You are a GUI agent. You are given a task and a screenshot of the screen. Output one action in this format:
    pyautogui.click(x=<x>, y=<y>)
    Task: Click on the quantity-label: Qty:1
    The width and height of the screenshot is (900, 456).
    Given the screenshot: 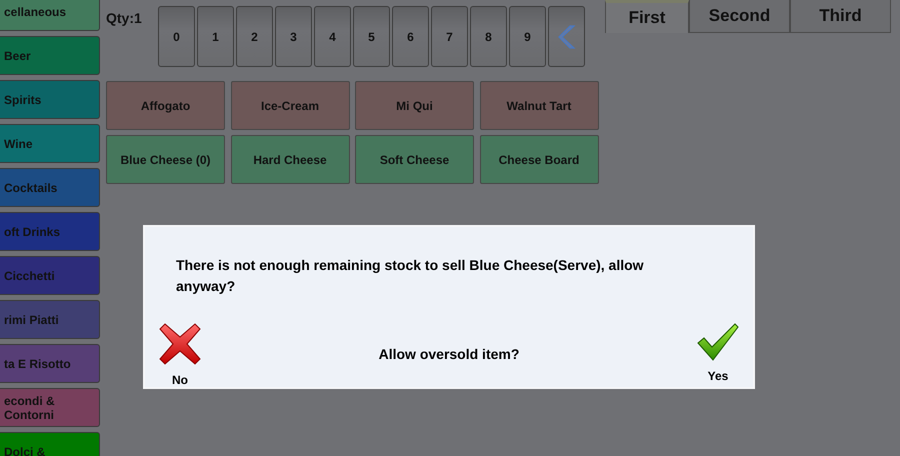 What is the action you would take?
    pyautogui.click(x=124, y=18)
    